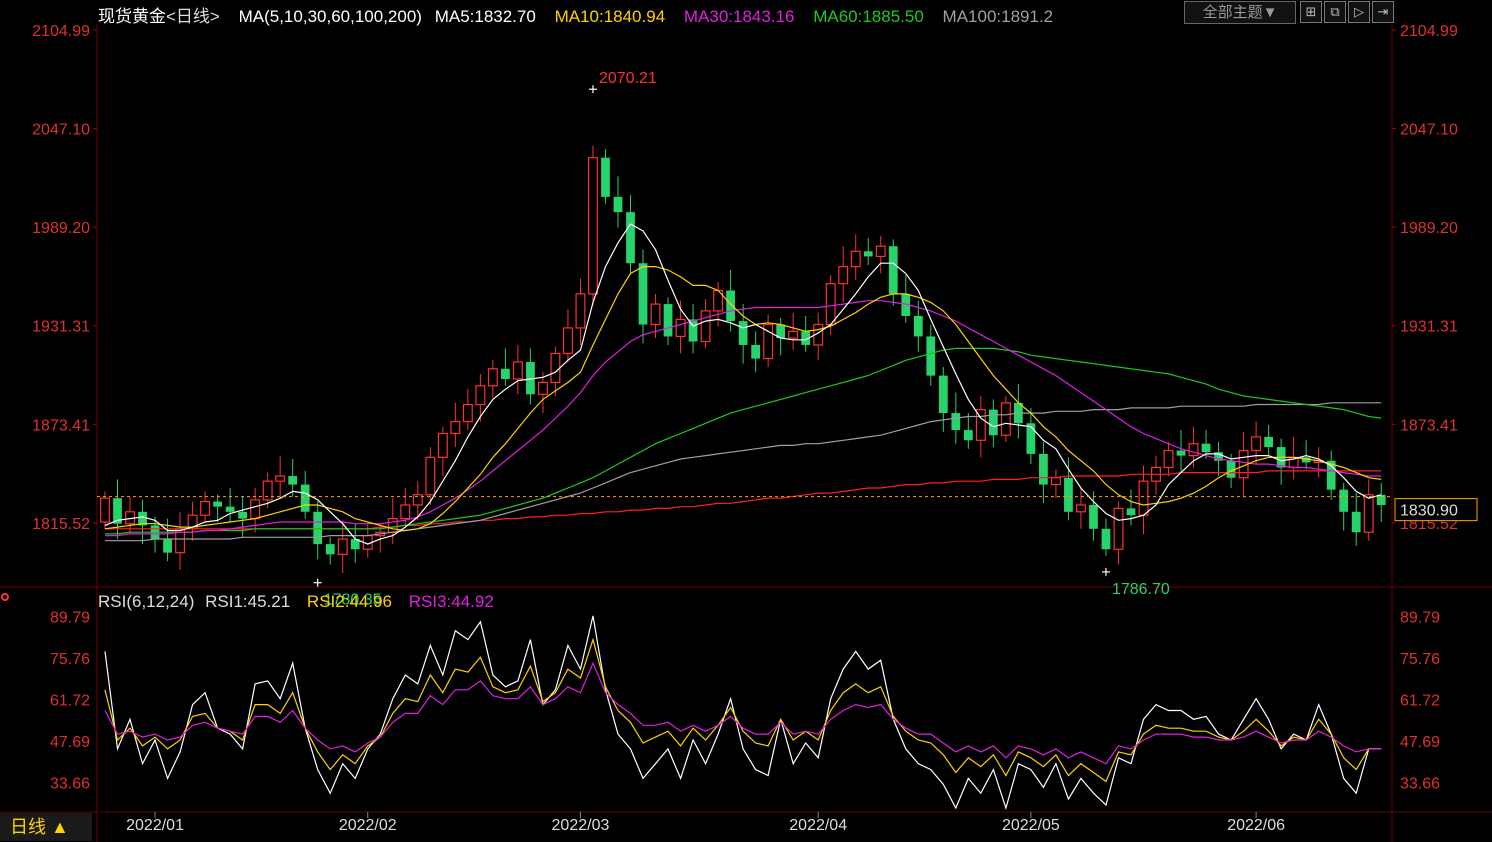  I want to click on ma10-value: MA10:1840.94, so click(610, 16).